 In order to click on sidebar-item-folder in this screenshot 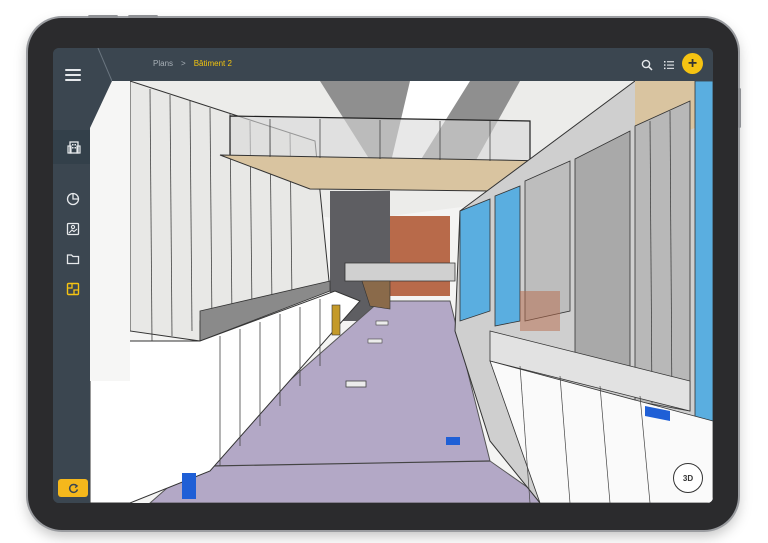, I will do `click(73, 259)`.